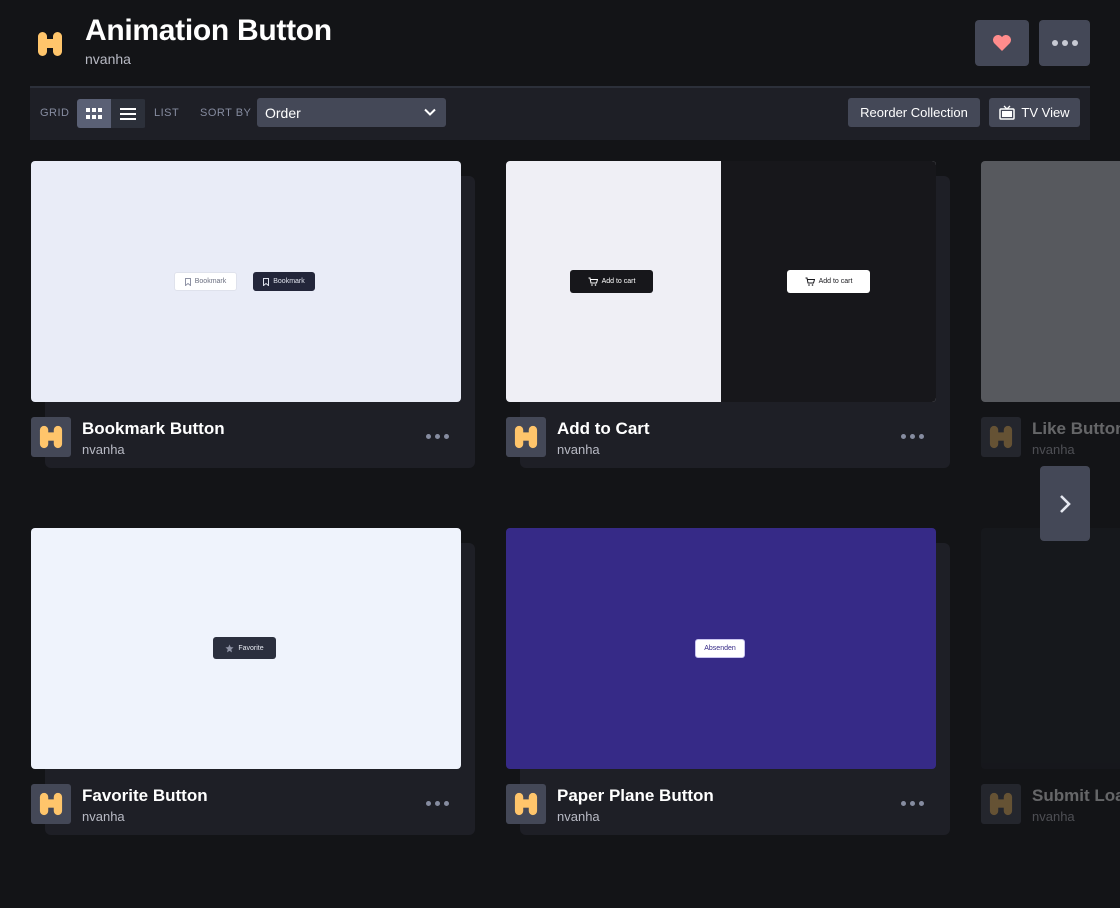 This screenshot has width=1120, height=908. What do you see at coordinates (430, 112) in the screenshot?
I see `chevron-down-icon` at bounding box center [430, 112].